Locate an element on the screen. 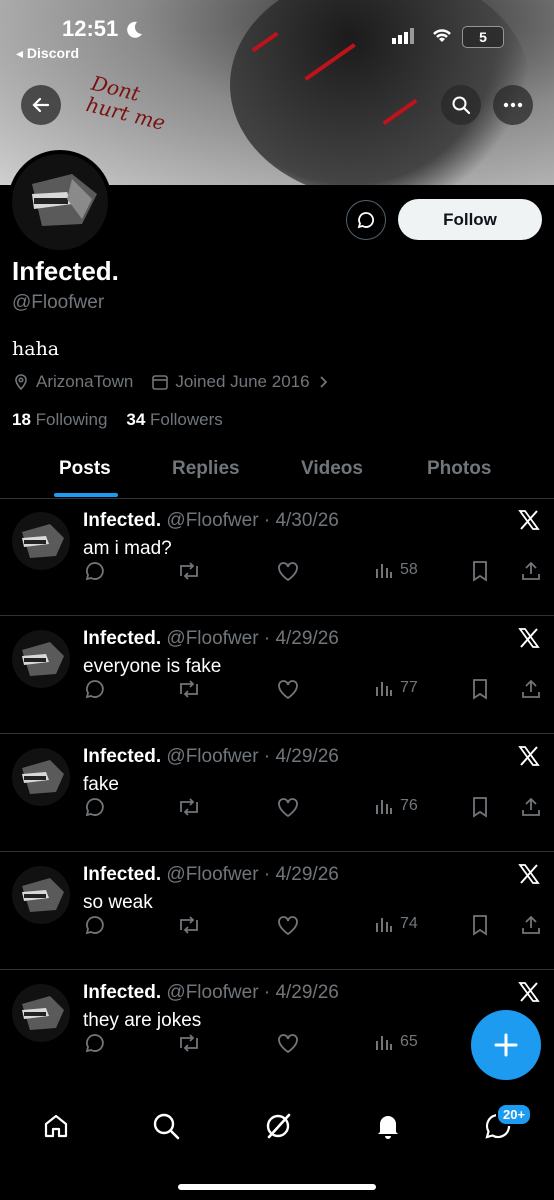  views-count: 74 is located at coordinates (396, 924).